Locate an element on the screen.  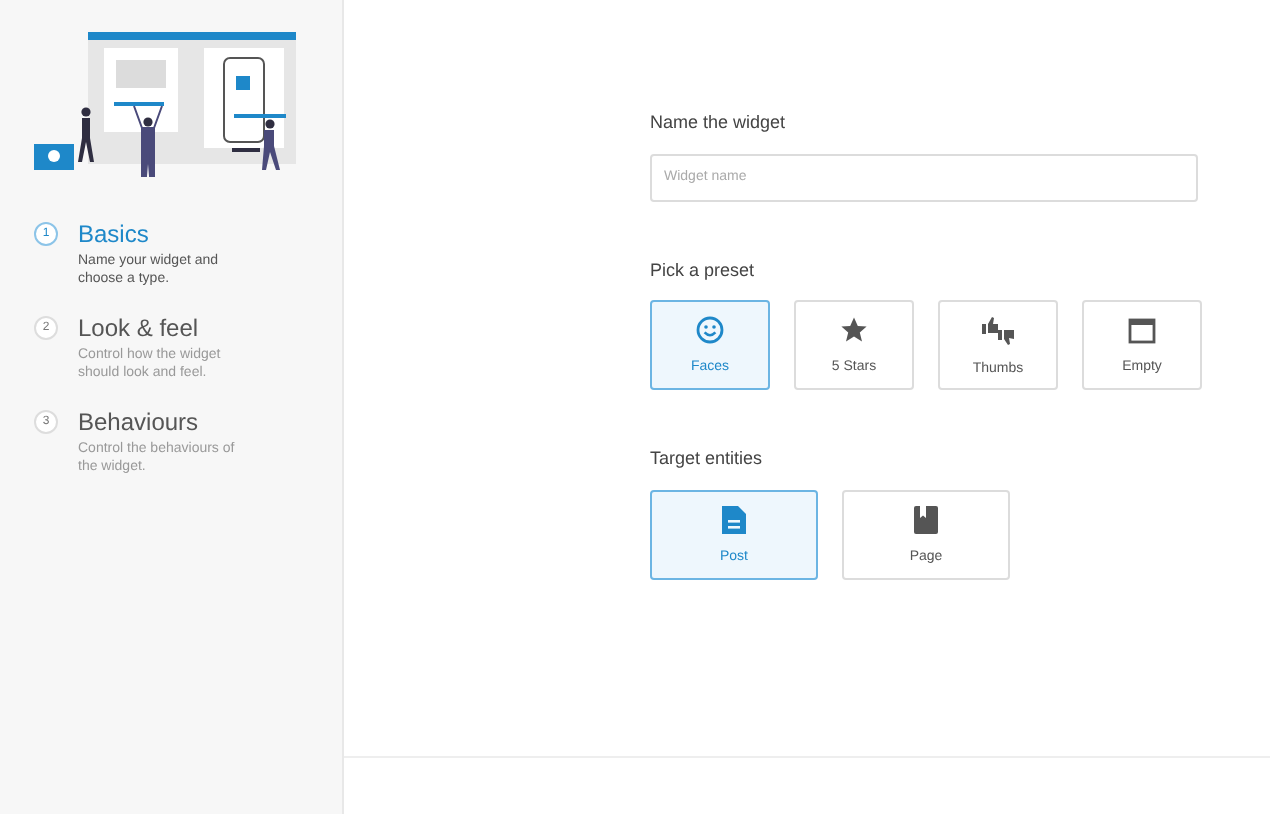
book-icon is located at coordinates (926, 519).